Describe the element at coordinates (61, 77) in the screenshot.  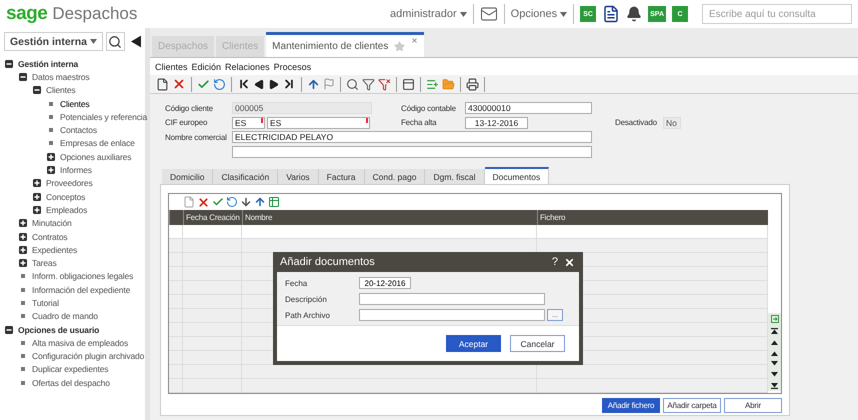
I see `tree-item: Datos maestros` at that location.